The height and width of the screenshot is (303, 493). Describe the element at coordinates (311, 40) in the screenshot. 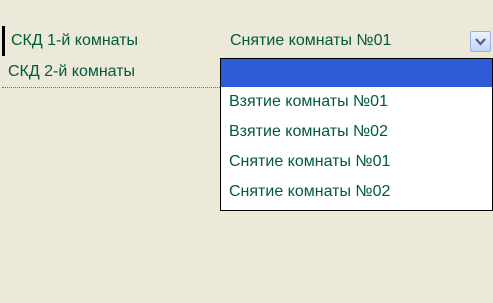

I see `combobox-value: Снятие комнаты №01` at that location.